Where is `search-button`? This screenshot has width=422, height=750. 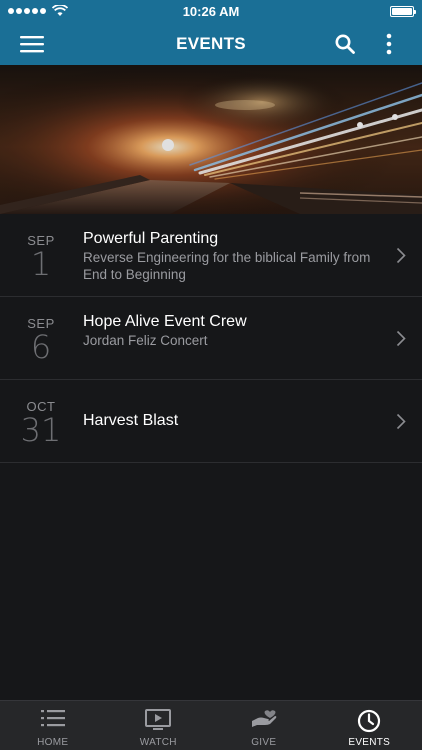
search-button is located at coordinates (345, 43).